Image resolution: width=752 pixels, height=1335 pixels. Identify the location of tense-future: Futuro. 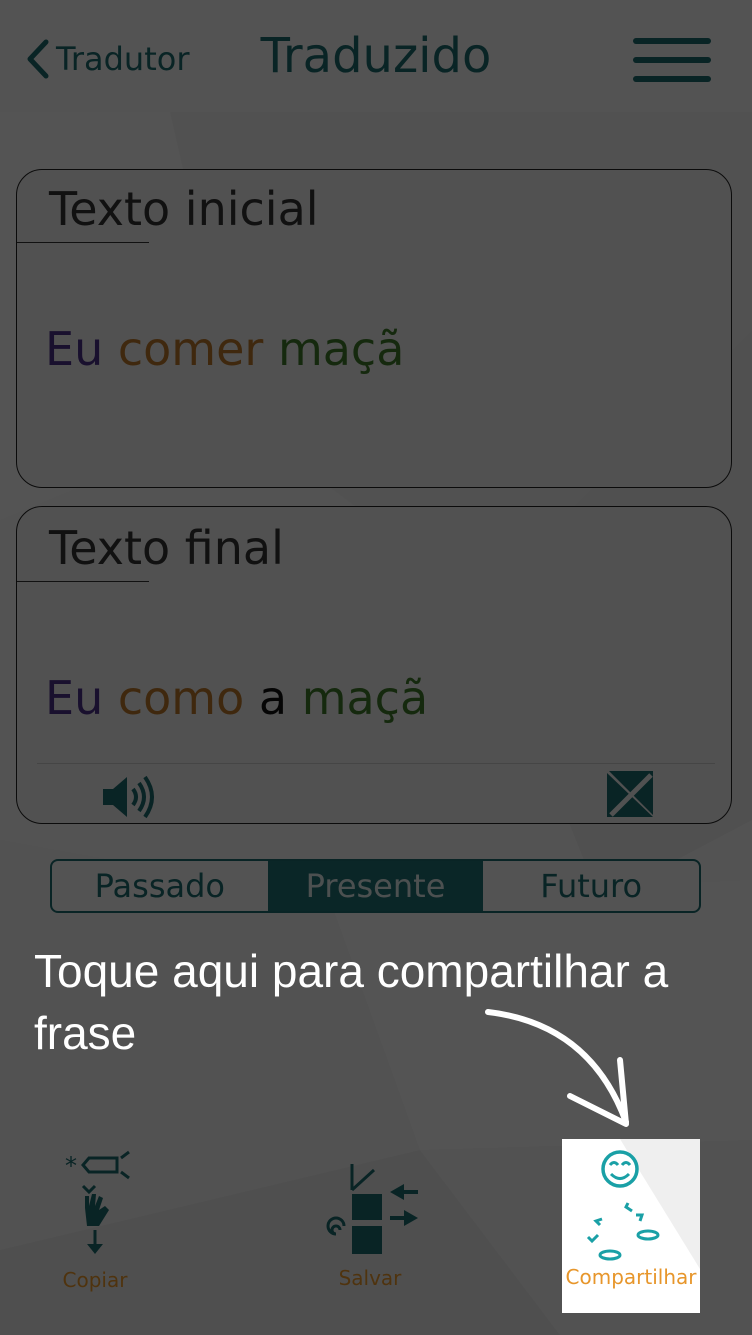
(591, 886).